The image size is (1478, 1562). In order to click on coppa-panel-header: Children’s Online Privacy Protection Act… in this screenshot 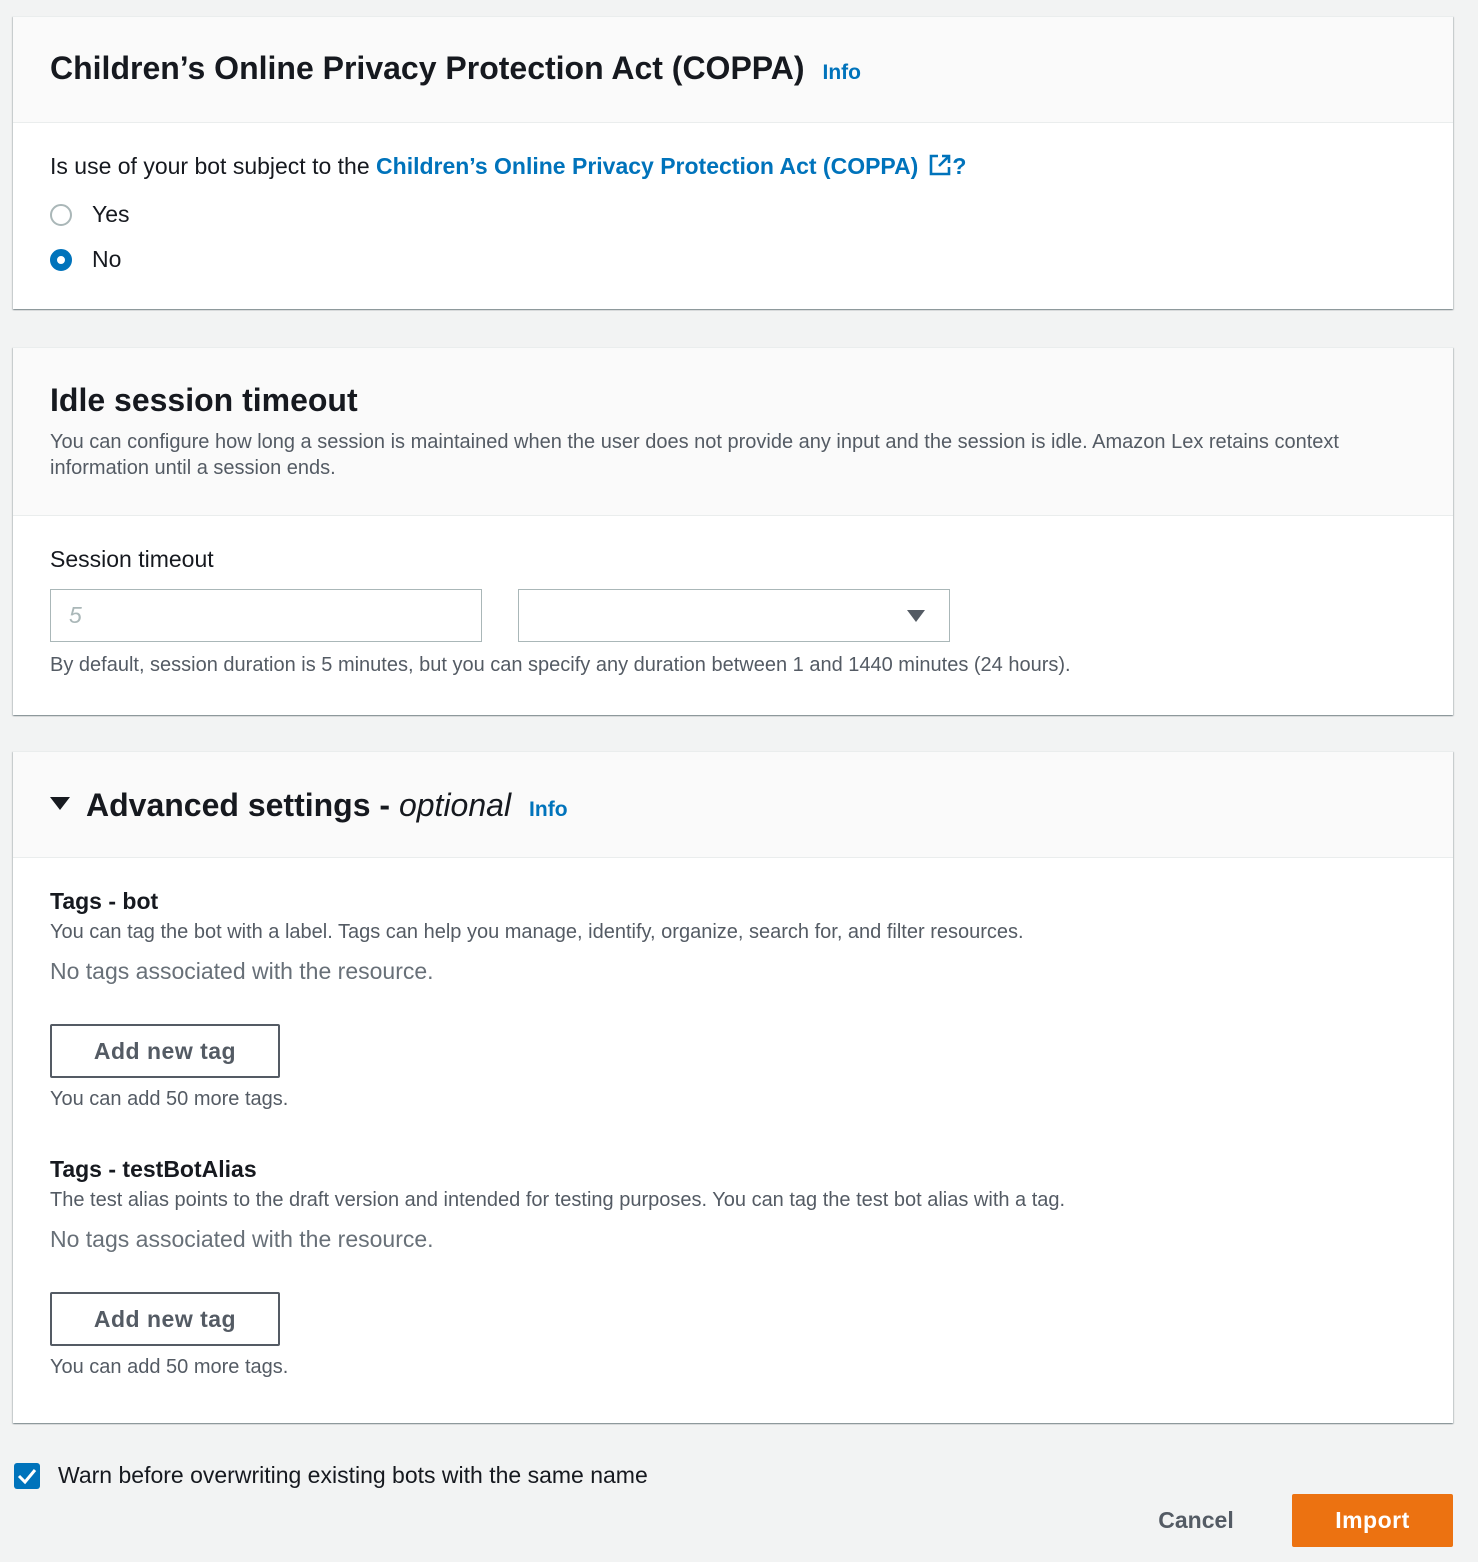, I will do `click(733, 70)`.